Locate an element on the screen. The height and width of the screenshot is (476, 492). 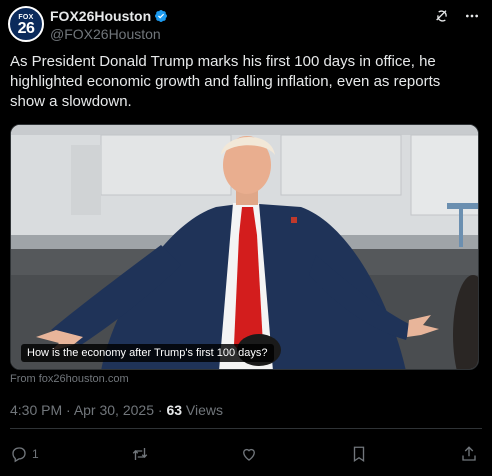
bookmark-button is located at coordinates (359, 454).